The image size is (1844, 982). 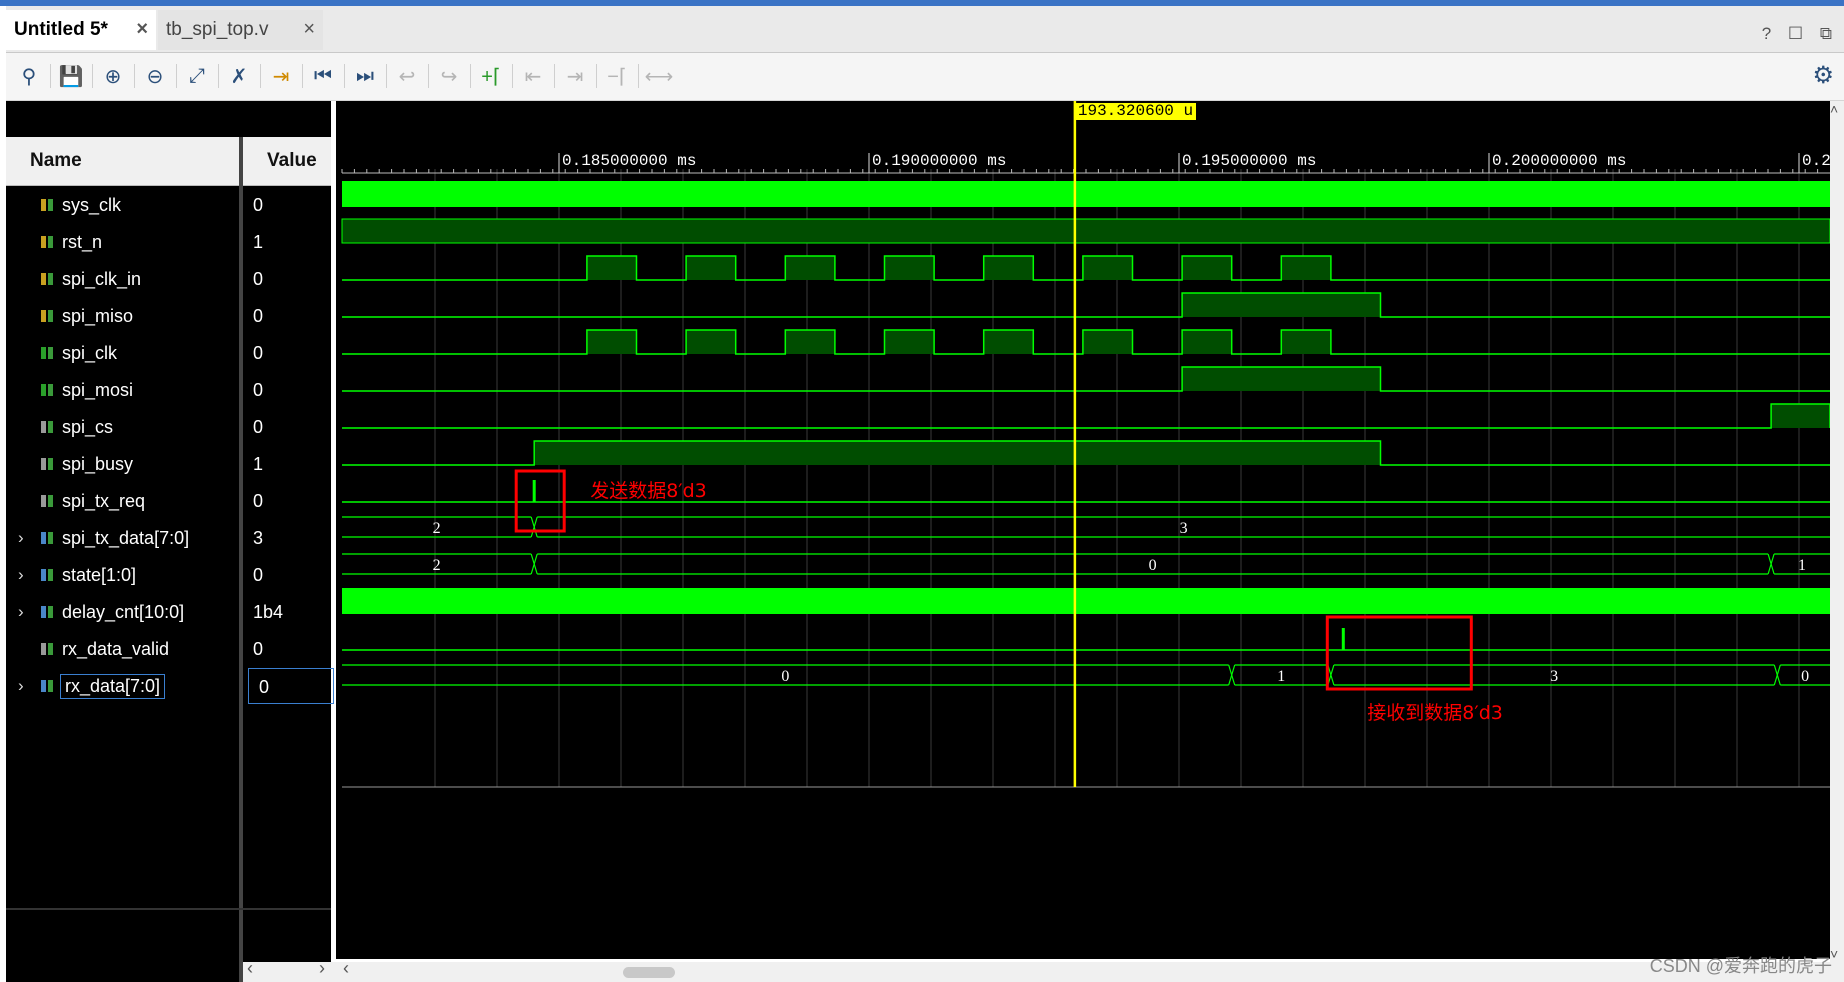 What do you see at coordinates (122, 612) in the screenshot?
I see `signal-row-delay-cnt100: › delay_cnt[10:0]` at bounding box center [122, 612].